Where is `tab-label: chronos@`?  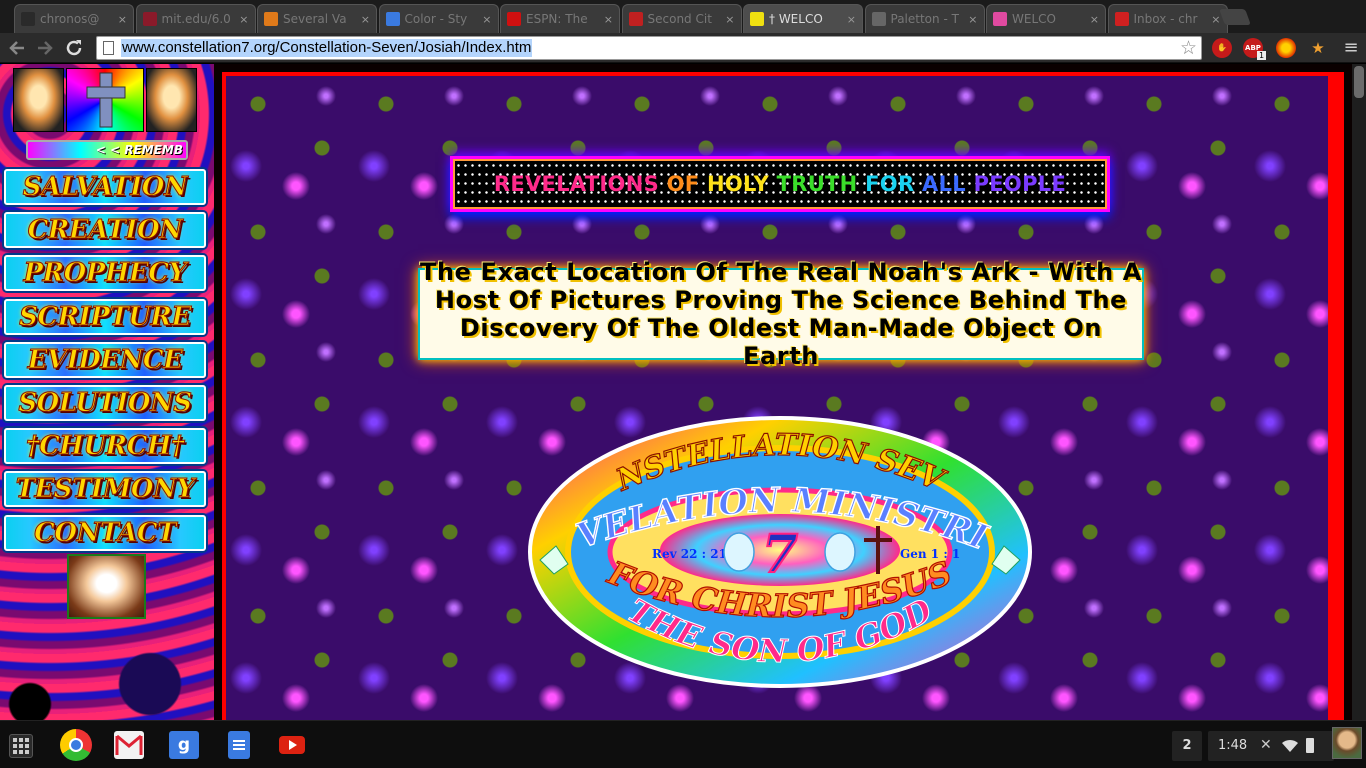
tab-label: chronos@ is located at coordinates (70, 19).